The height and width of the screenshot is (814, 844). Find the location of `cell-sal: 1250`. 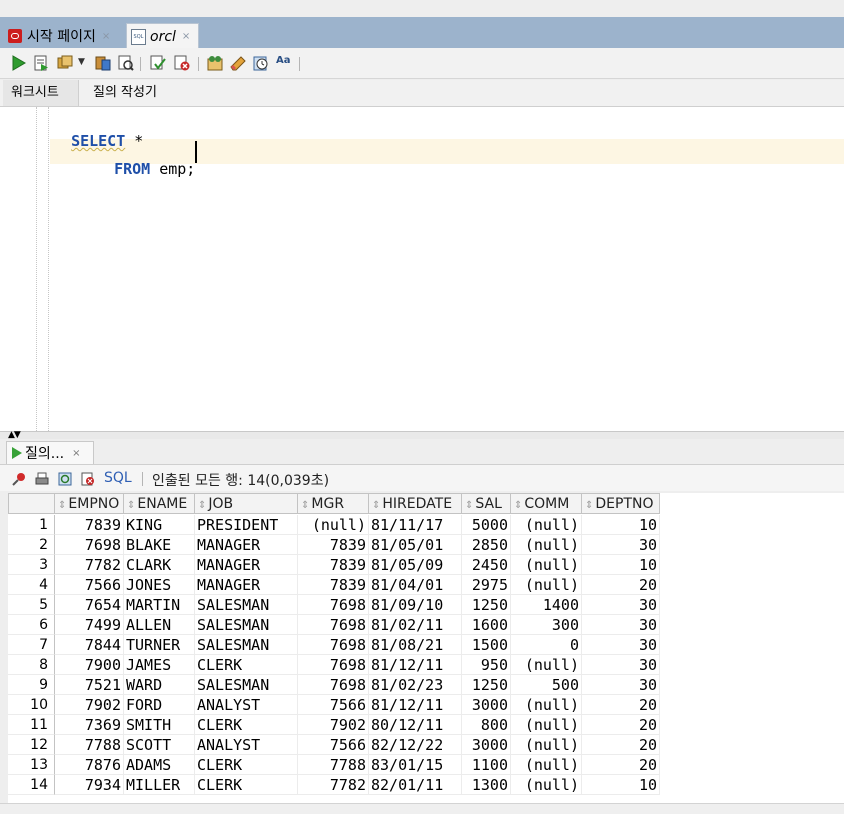

cell-sal: 1250 is located at coordinates (486, 685).